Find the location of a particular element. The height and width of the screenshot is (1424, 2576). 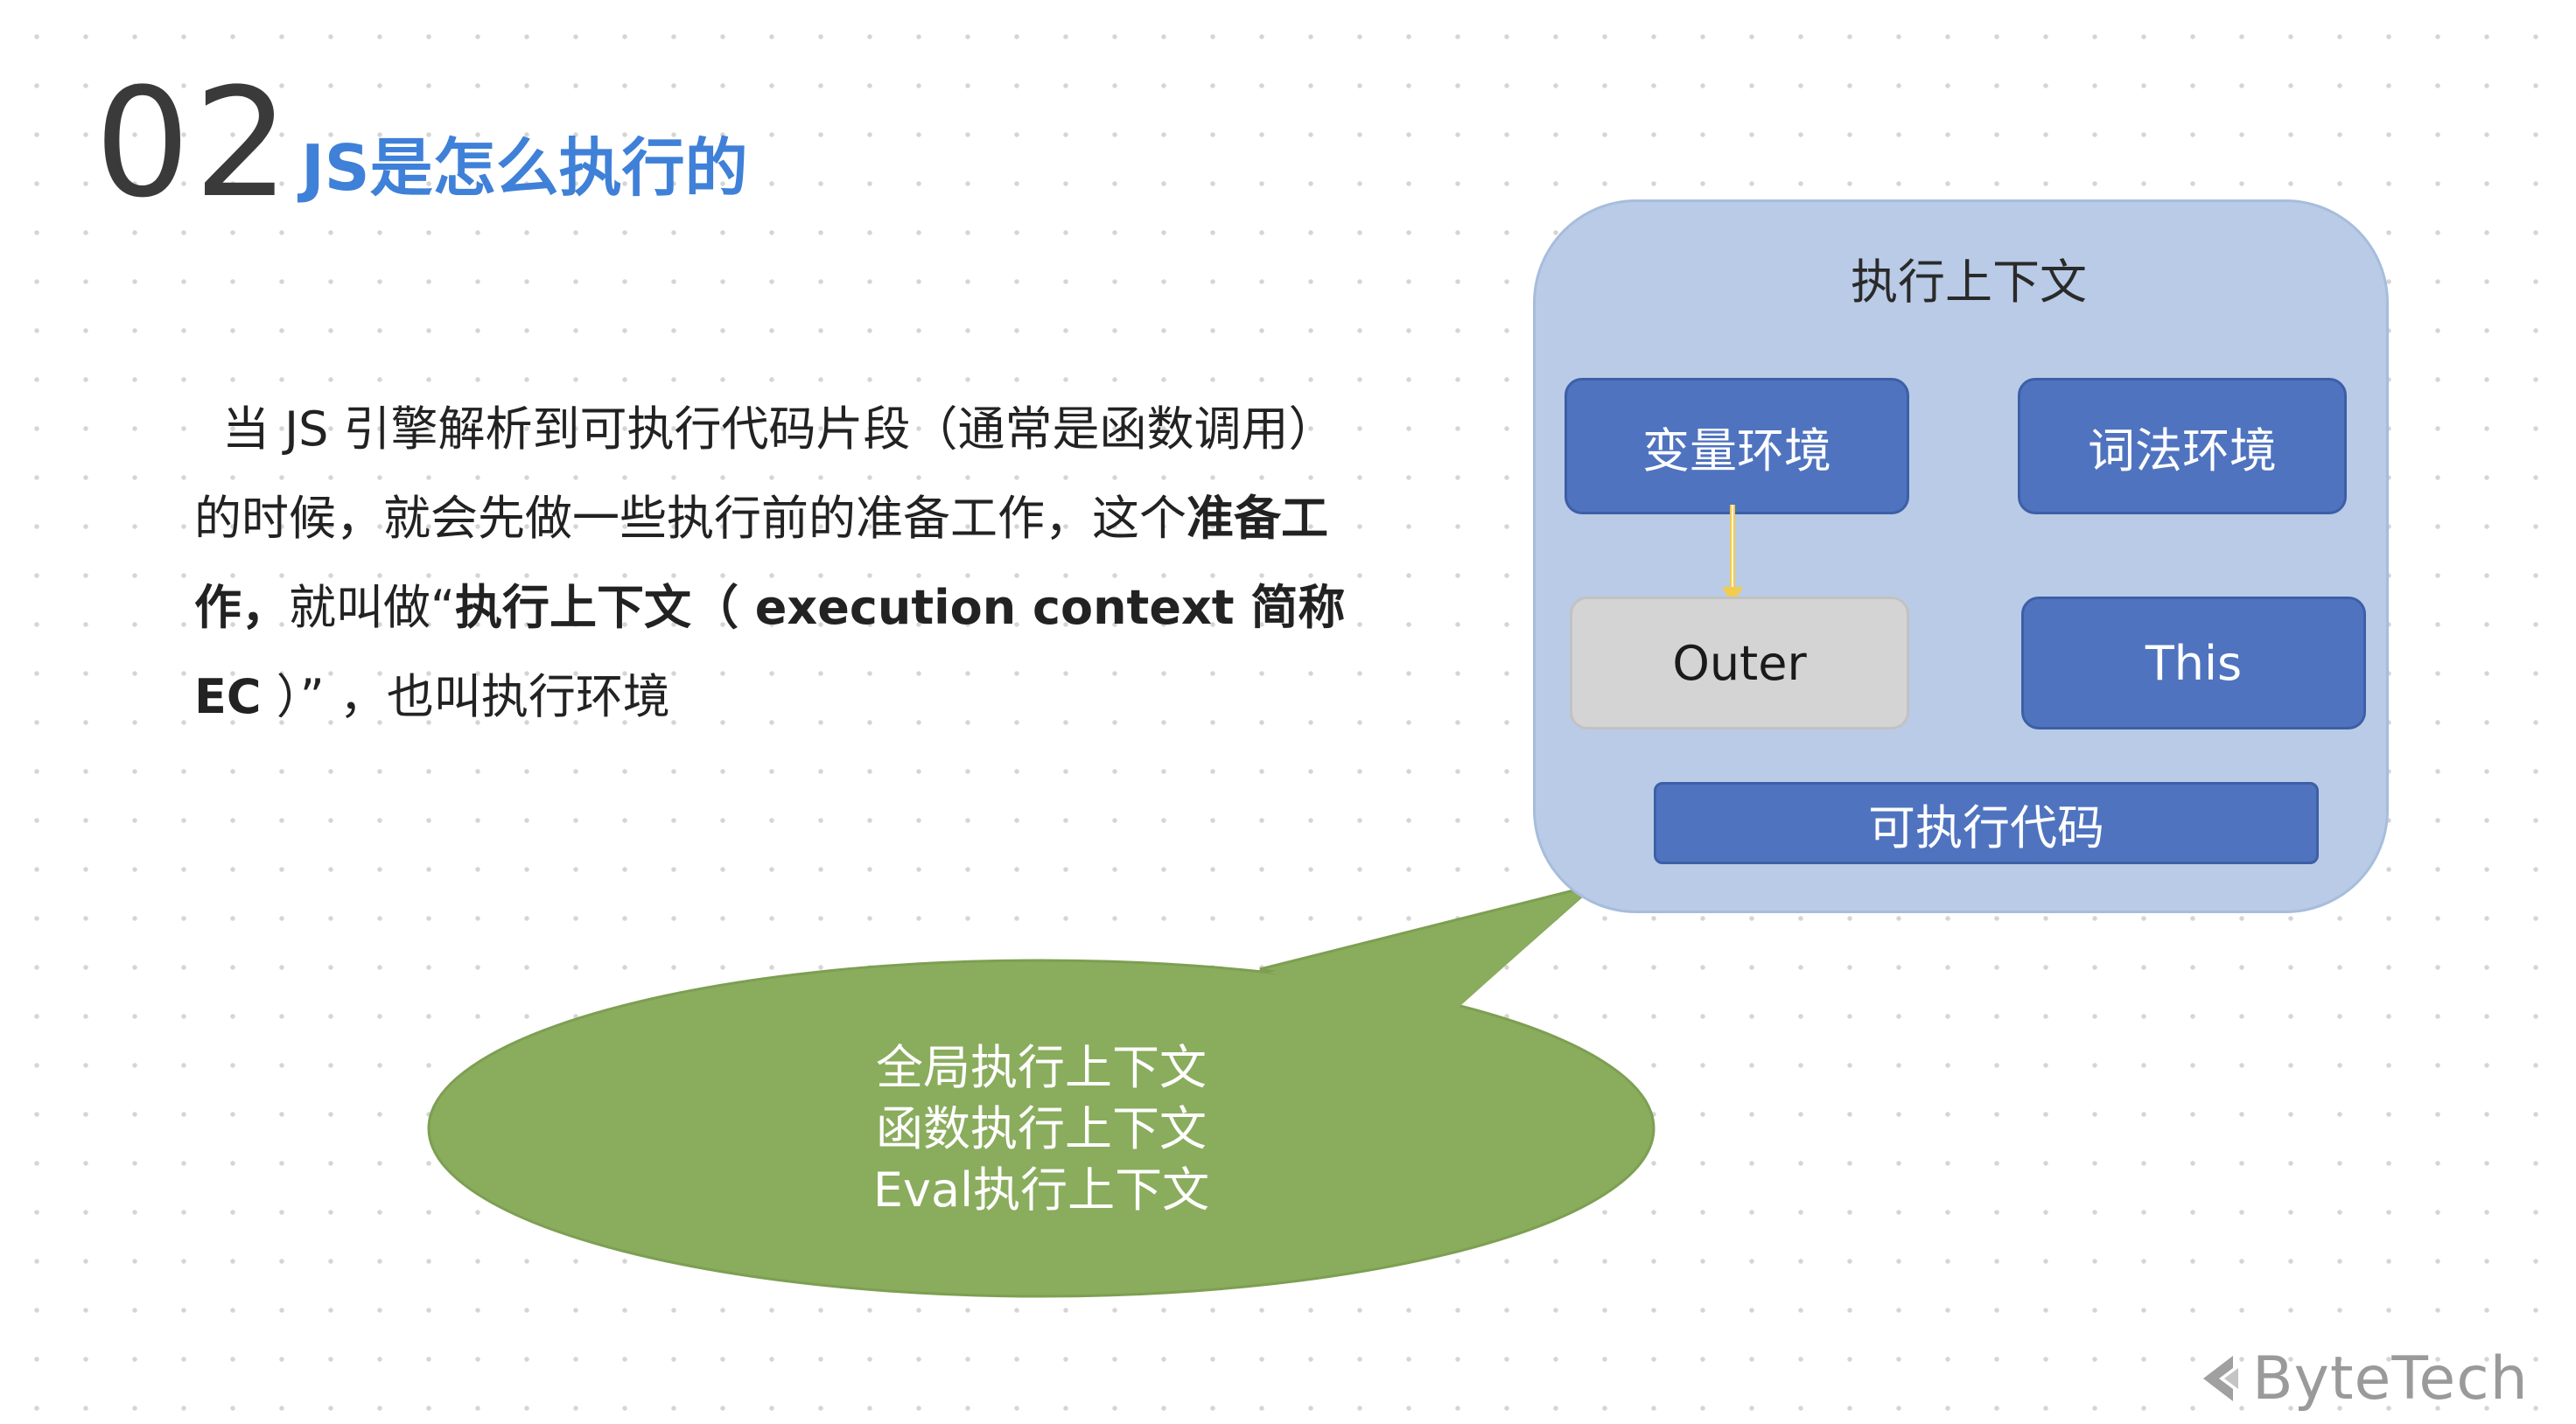

callout-text: 全局执行上下文 函数执行上下文 Eval执行上下文 is located at coordinates (1041, 1129).